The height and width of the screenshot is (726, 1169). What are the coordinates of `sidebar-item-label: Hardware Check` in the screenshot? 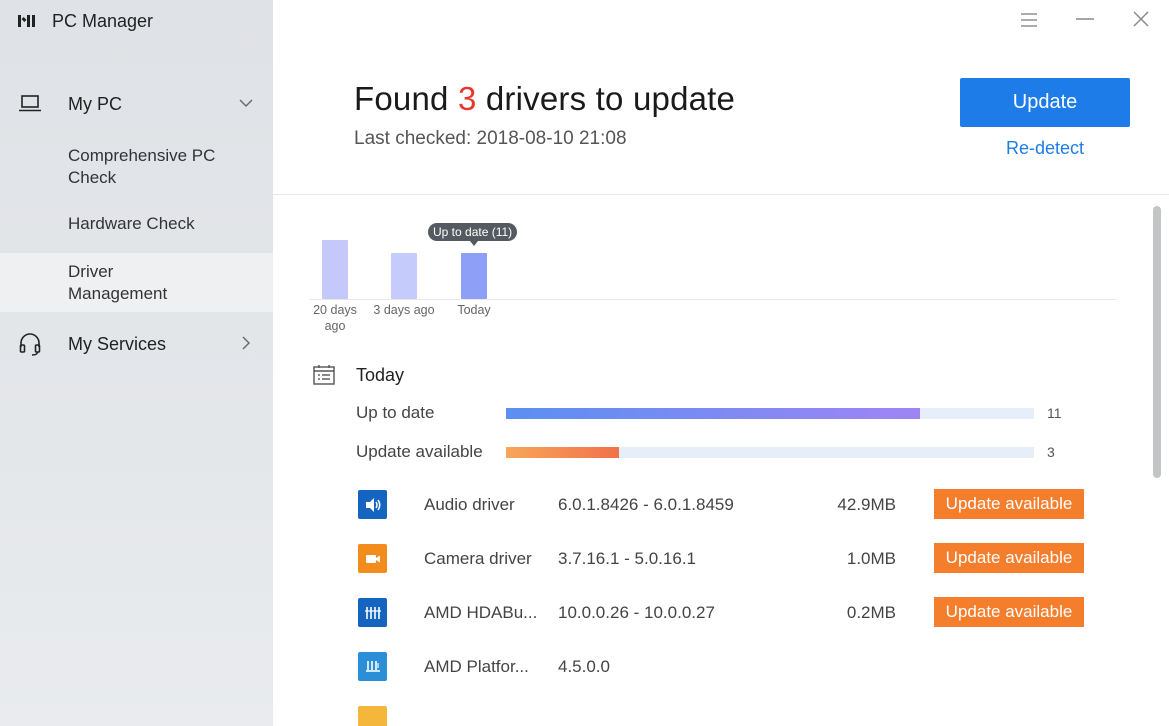 It's located at (131, 223).